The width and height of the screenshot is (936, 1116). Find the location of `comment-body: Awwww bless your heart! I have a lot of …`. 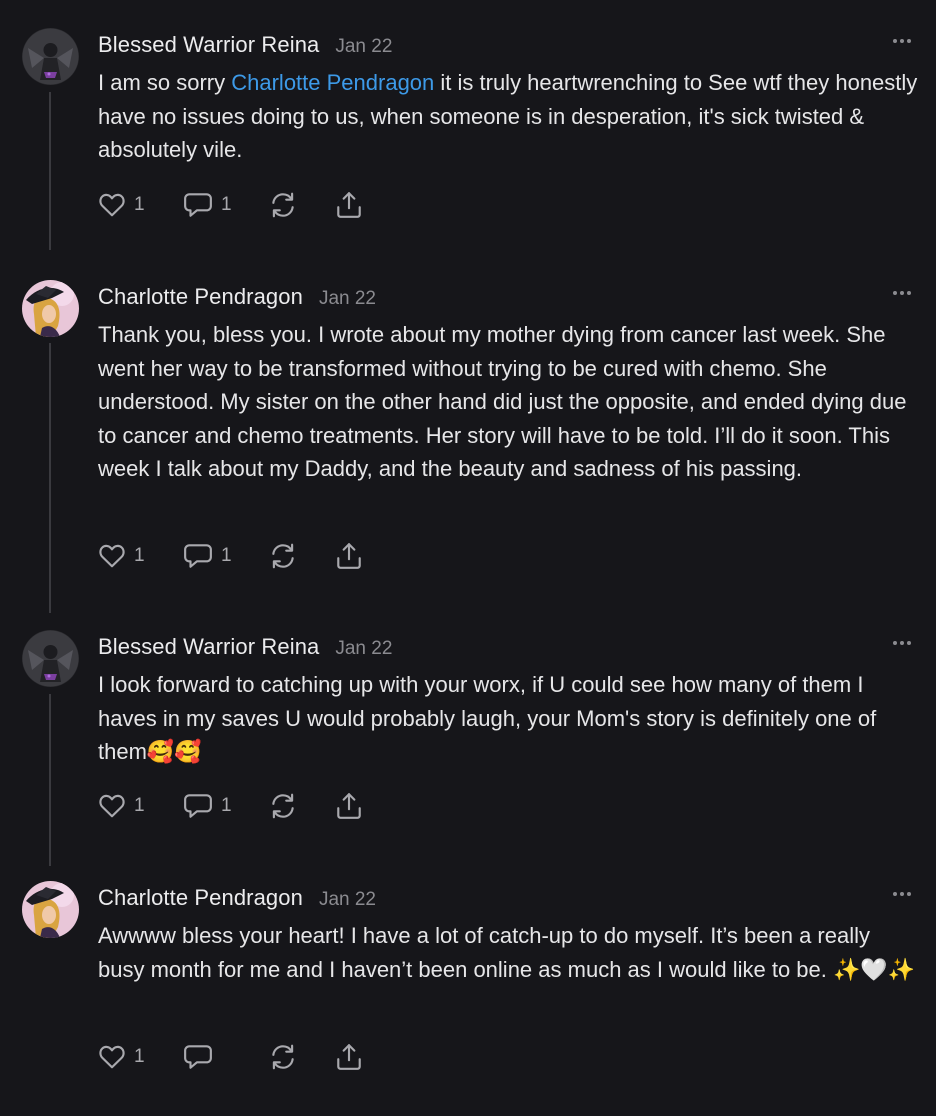

comment-body: Awwww bless your heart! I have a lot of … is located at coordinates (507, 952).